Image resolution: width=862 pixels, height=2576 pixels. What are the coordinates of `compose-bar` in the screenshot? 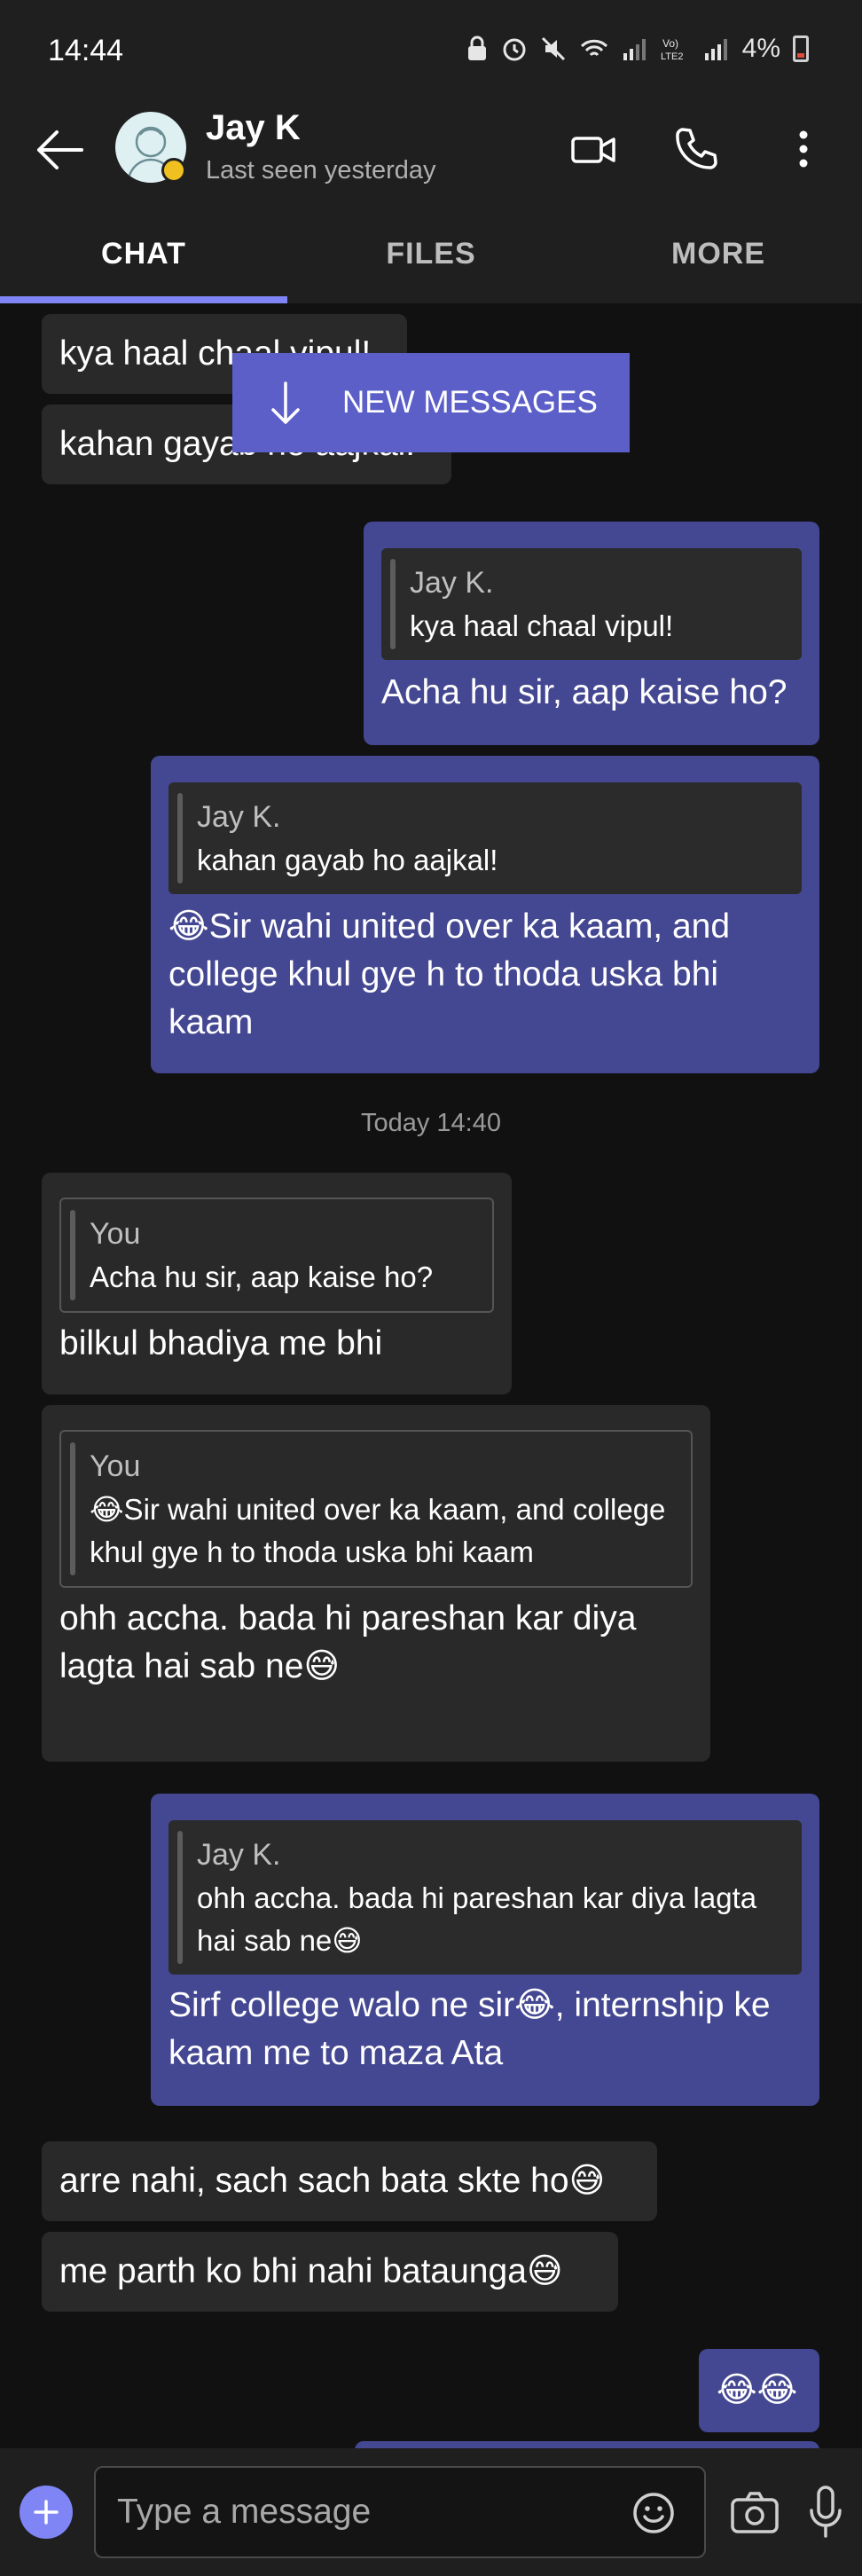 It's located at (431, 2512).